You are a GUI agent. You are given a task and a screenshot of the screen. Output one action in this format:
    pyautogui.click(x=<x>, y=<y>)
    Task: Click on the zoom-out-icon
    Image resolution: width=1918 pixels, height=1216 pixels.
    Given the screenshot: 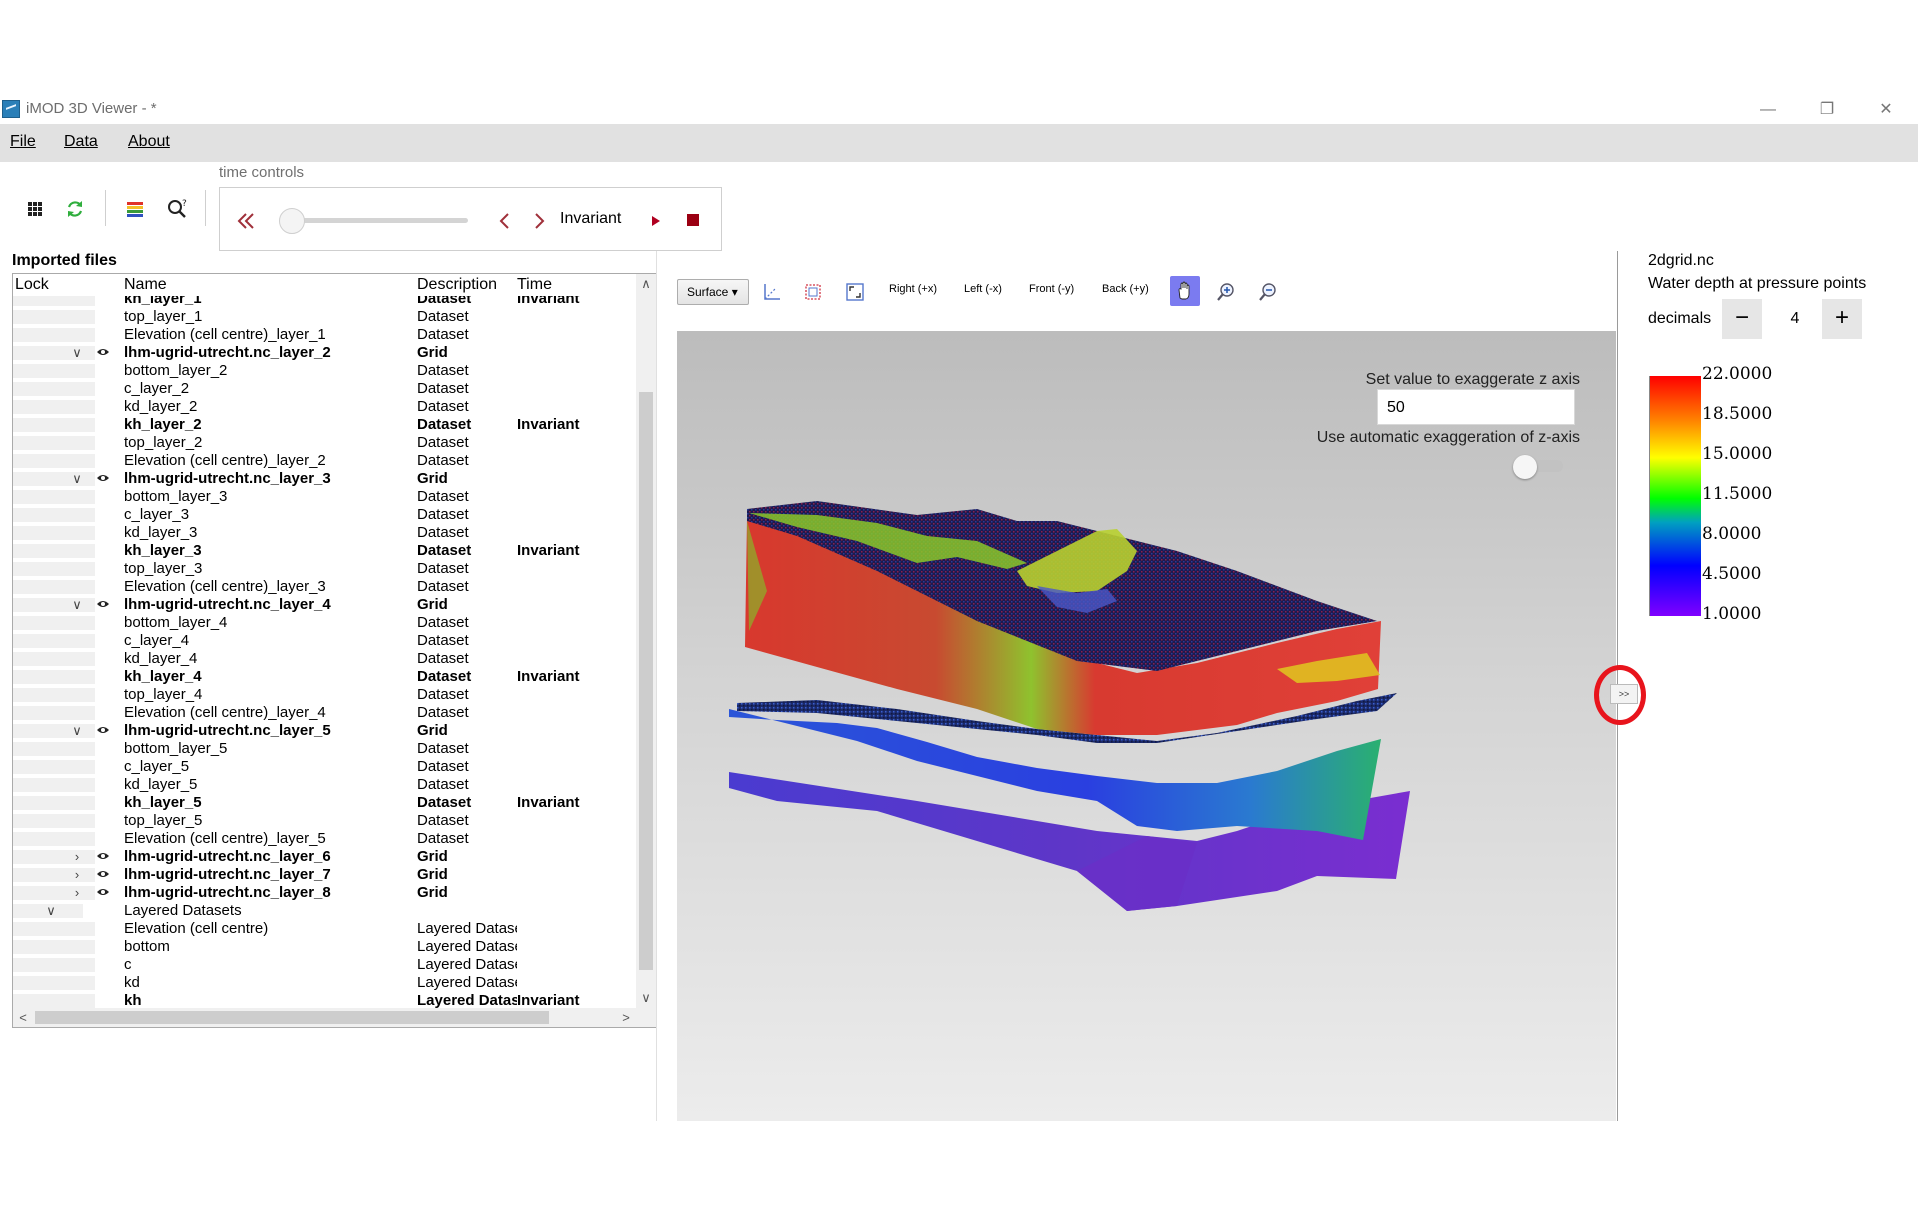 What is the action you would take?
    pyautogui.click(x=1268, y=292)
    